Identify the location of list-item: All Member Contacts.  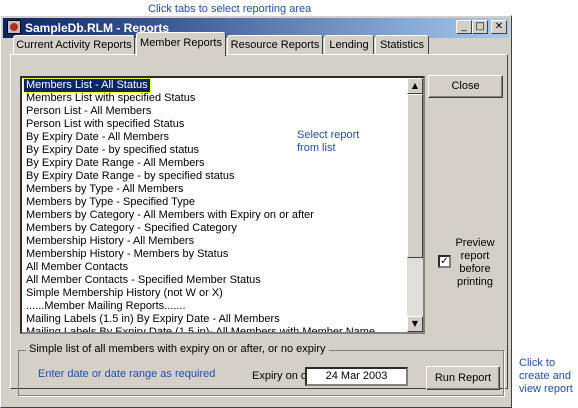
(77, 267).